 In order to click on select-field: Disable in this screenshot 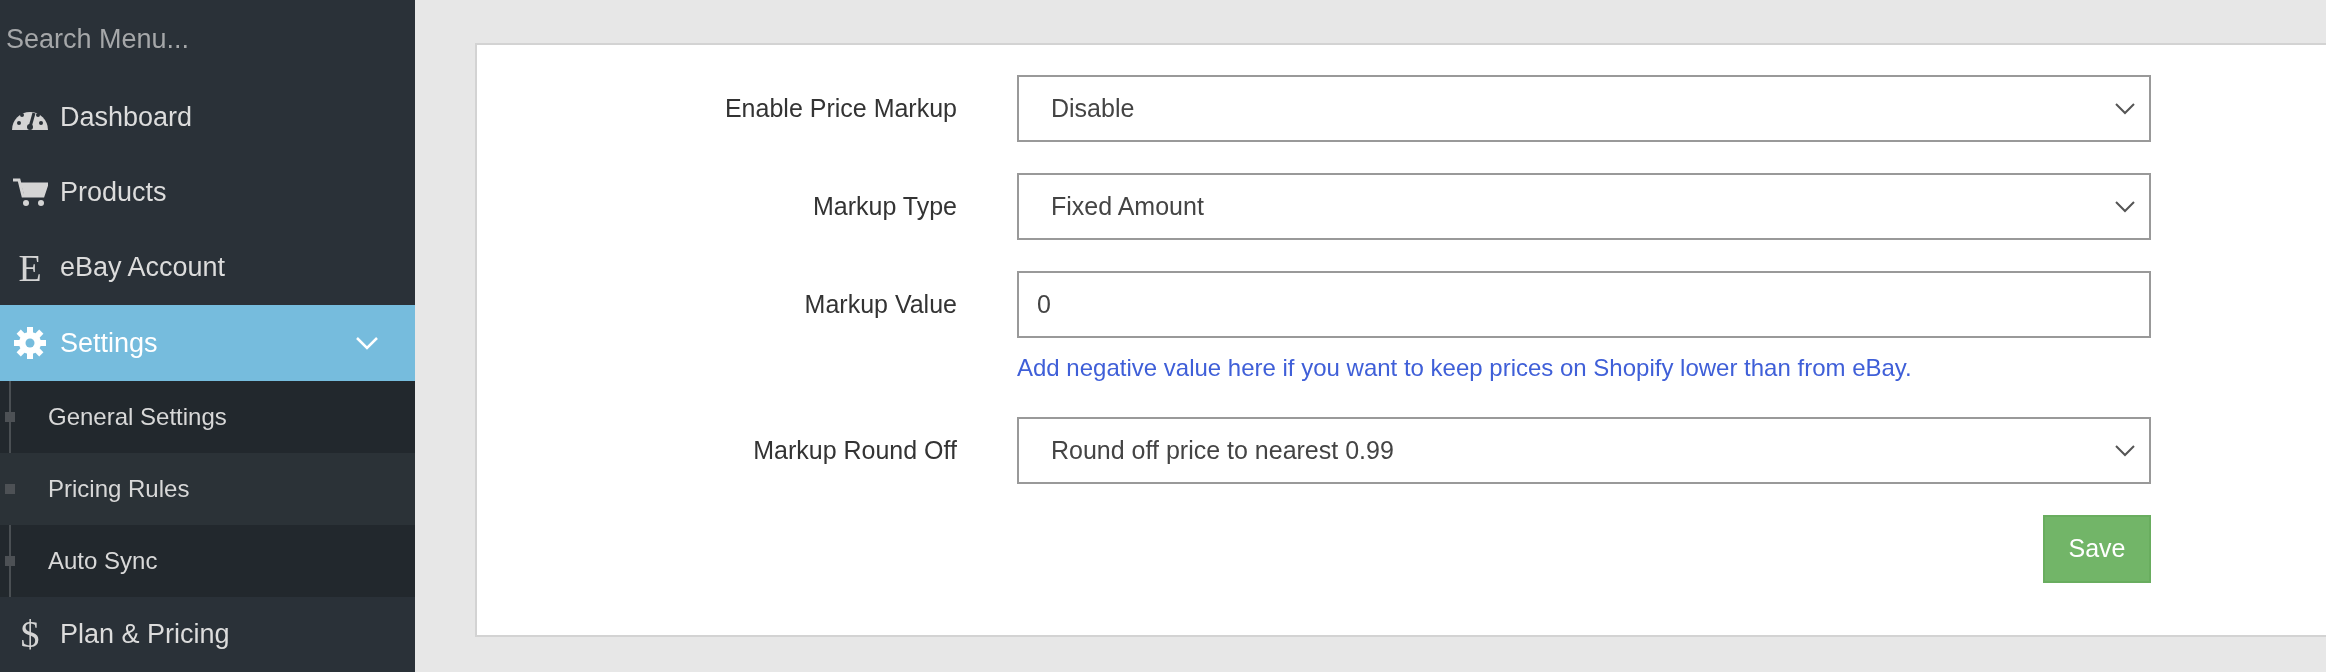, I will do `click(1584, 108)`.